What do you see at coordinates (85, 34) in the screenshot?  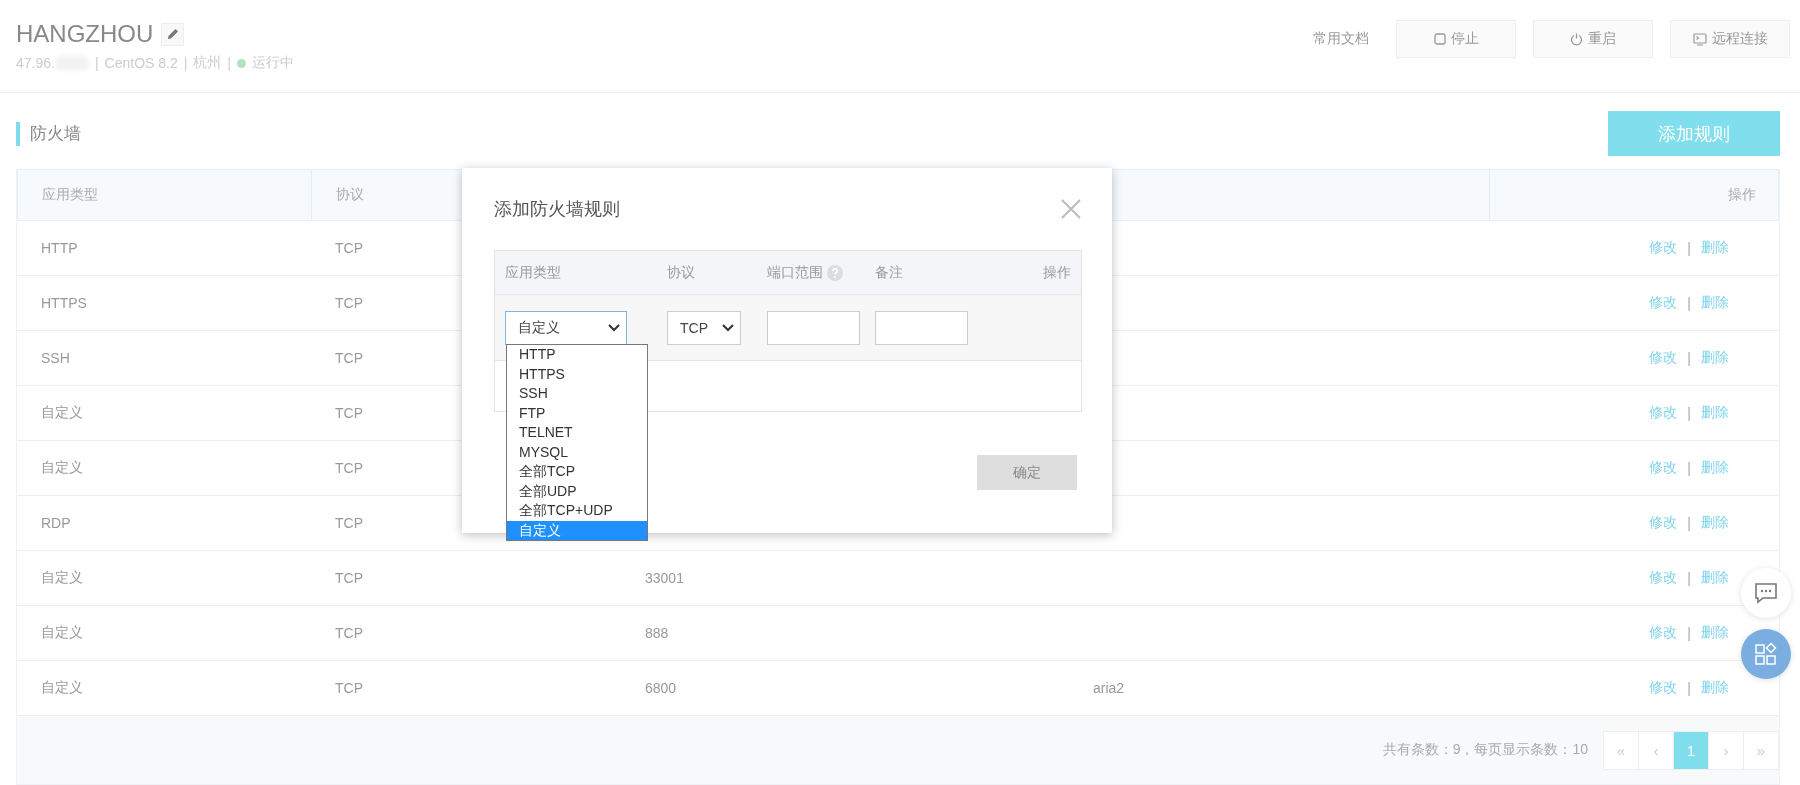 I see `server-title: HANGZHOU` at bounding box center [85, 34].